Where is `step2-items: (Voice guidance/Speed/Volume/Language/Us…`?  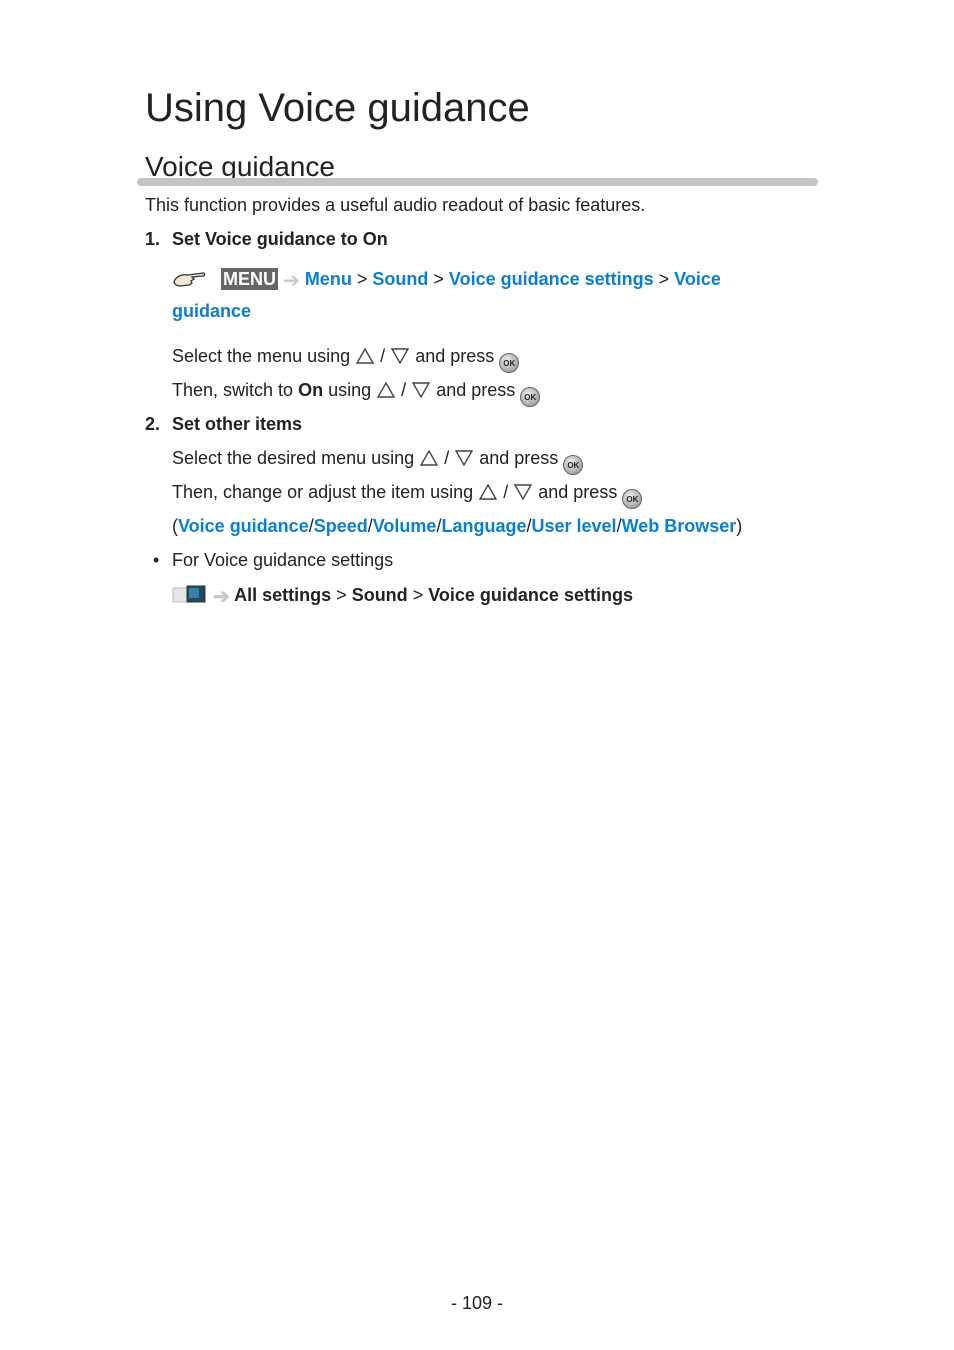 step2-items: (Voice guidance/Speed/Volume/Language/Us… is located at coordinates (457, 526).